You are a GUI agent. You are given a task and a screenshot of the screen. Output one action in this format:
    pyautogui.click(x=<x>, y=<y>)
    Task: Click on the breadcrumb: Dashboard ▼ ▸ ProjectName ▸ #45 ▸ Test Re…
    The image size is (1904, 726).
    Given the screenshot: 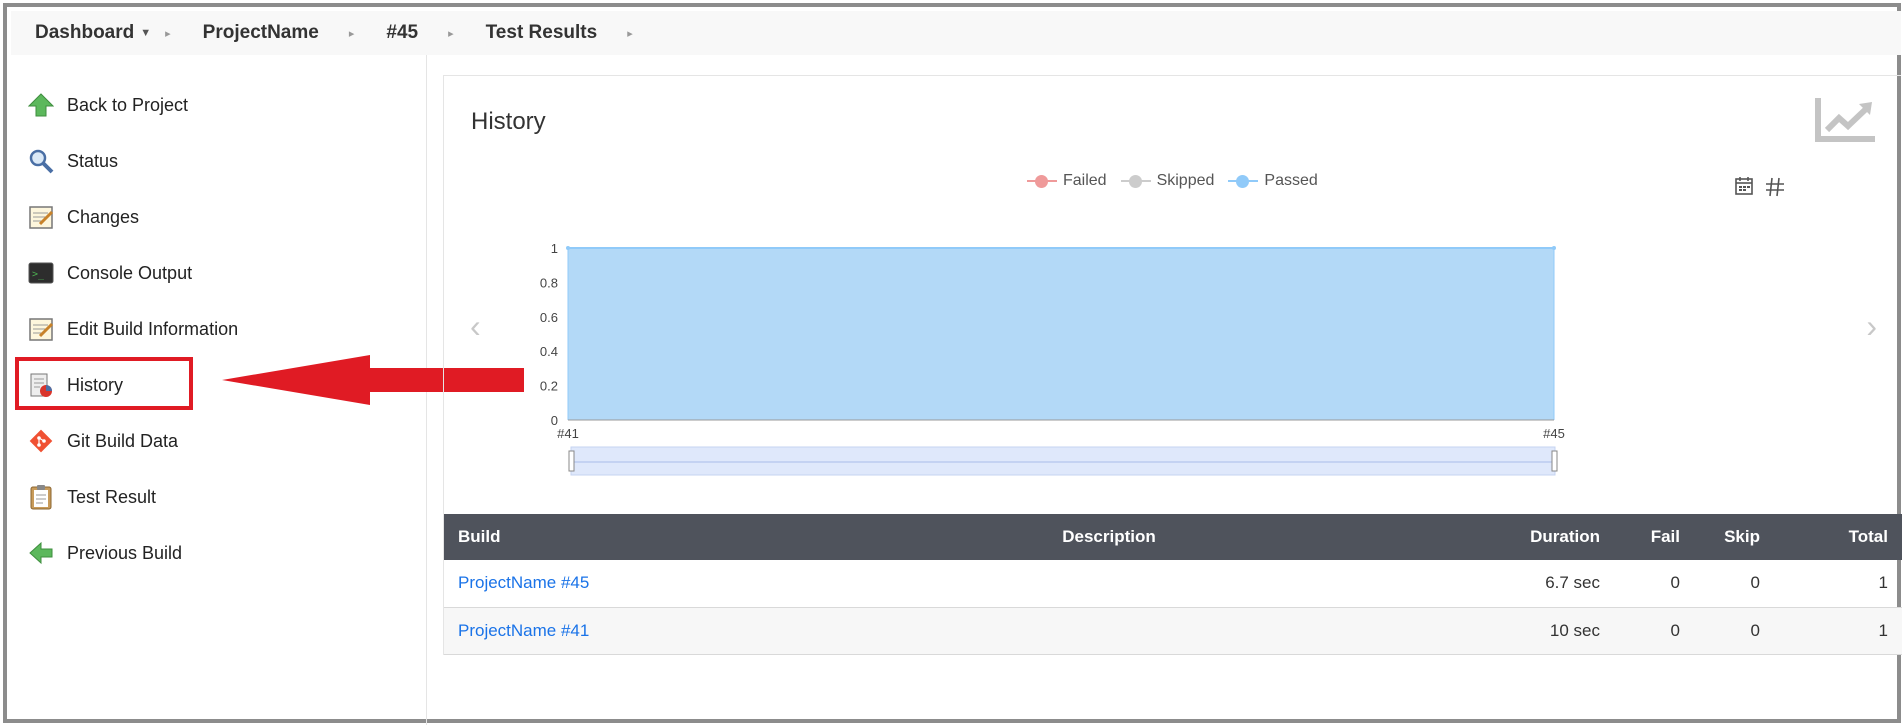 What is the action you would take?
    pyautogui.click(x=956, y=33)
    